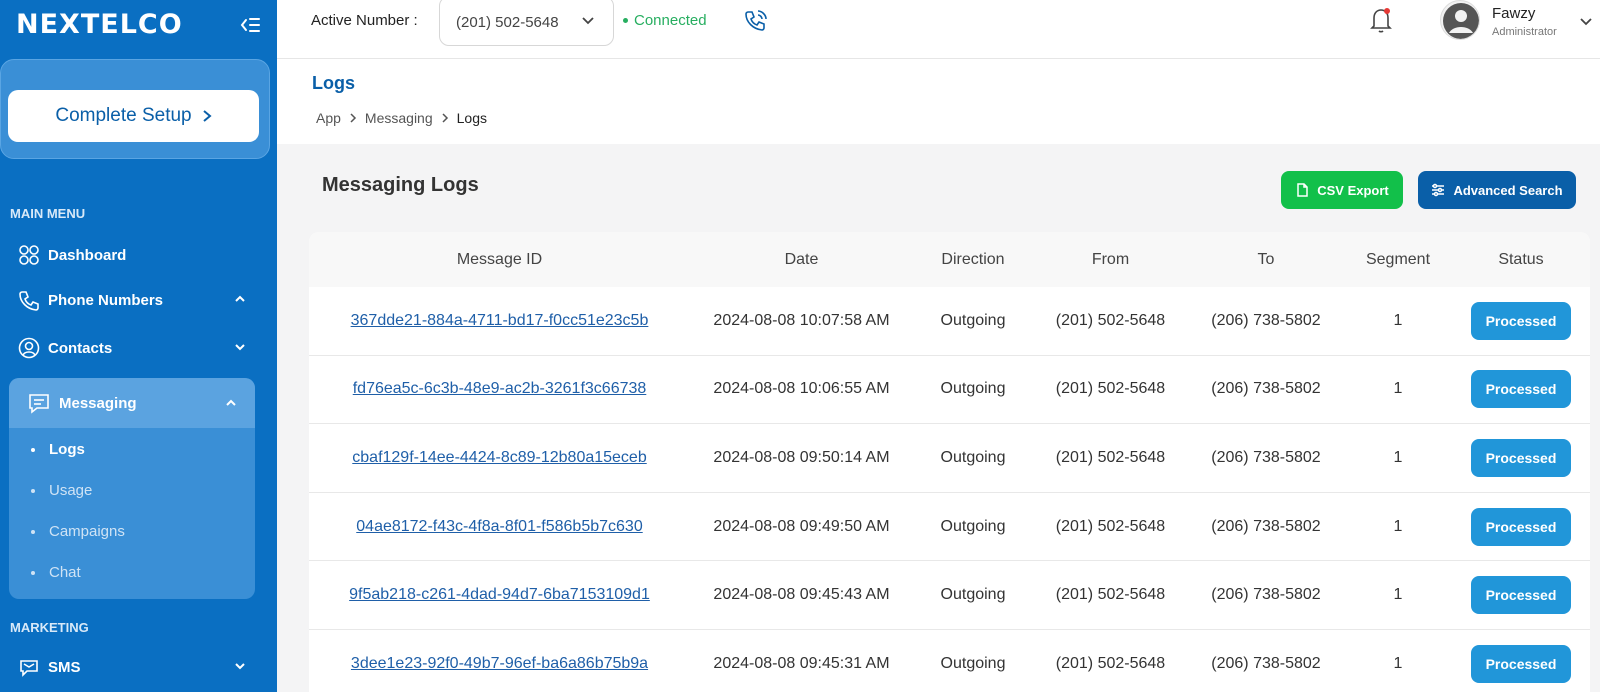 This screenshot has height=692, width=1600. I want to click on sidebar-item-label: SMS, so click(64, 667).